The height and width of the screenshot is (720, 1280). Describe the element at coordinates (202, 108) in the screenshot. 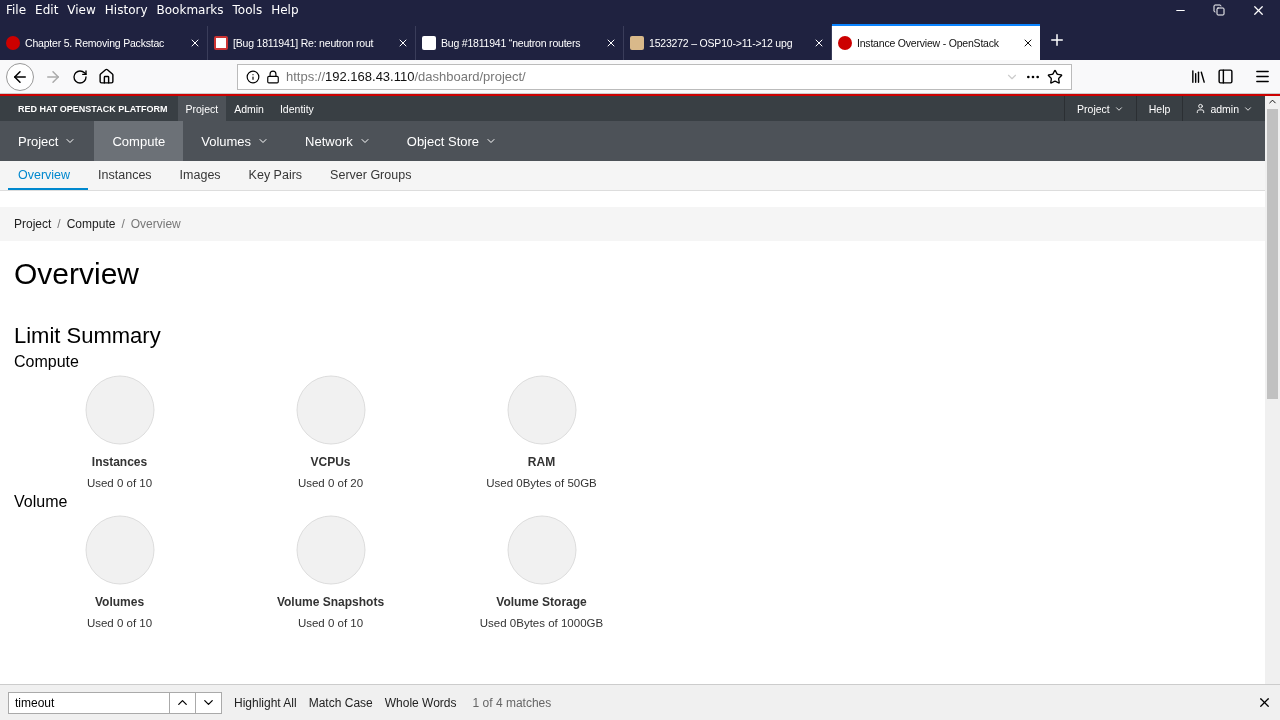

I see `nav-tab: Project` at that location.